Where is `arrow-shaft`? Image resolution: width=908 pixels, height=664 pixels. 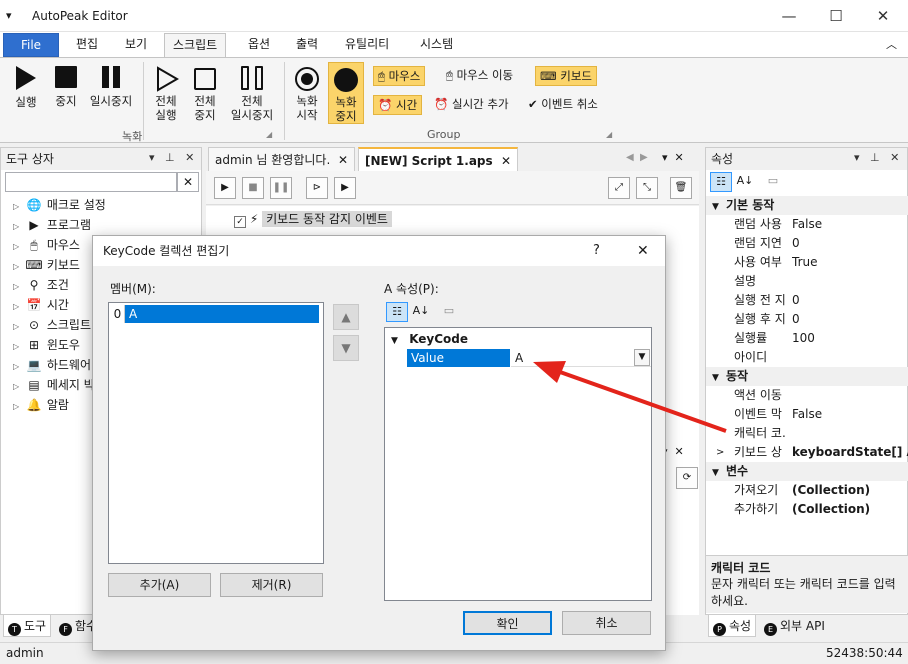
arrow-shaft is located at coordinates (643, 401).